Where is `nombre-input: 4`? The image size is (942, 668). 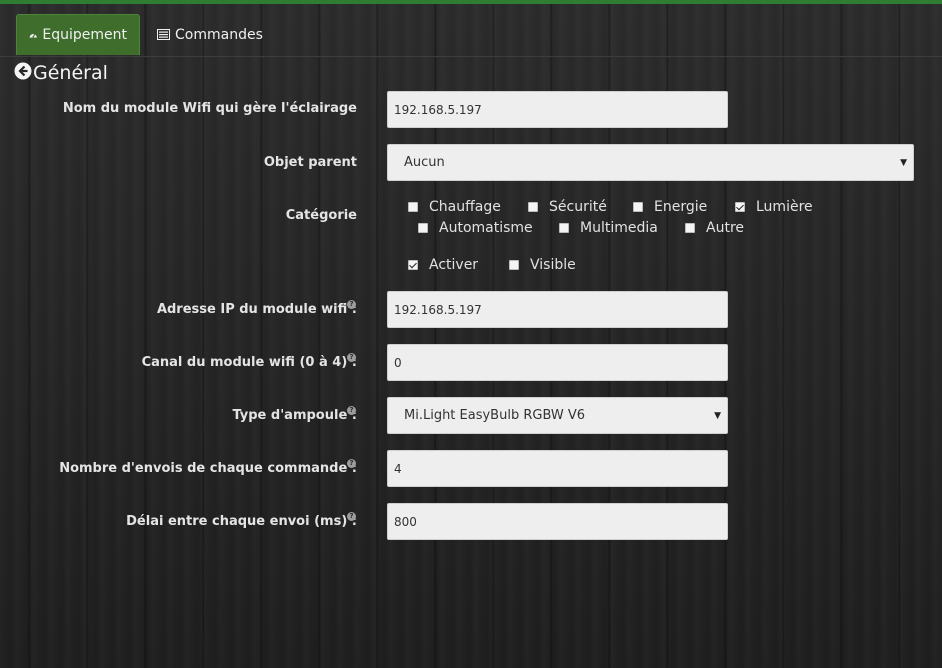 nombre-input: 4 is located at coordinates (557, 468).